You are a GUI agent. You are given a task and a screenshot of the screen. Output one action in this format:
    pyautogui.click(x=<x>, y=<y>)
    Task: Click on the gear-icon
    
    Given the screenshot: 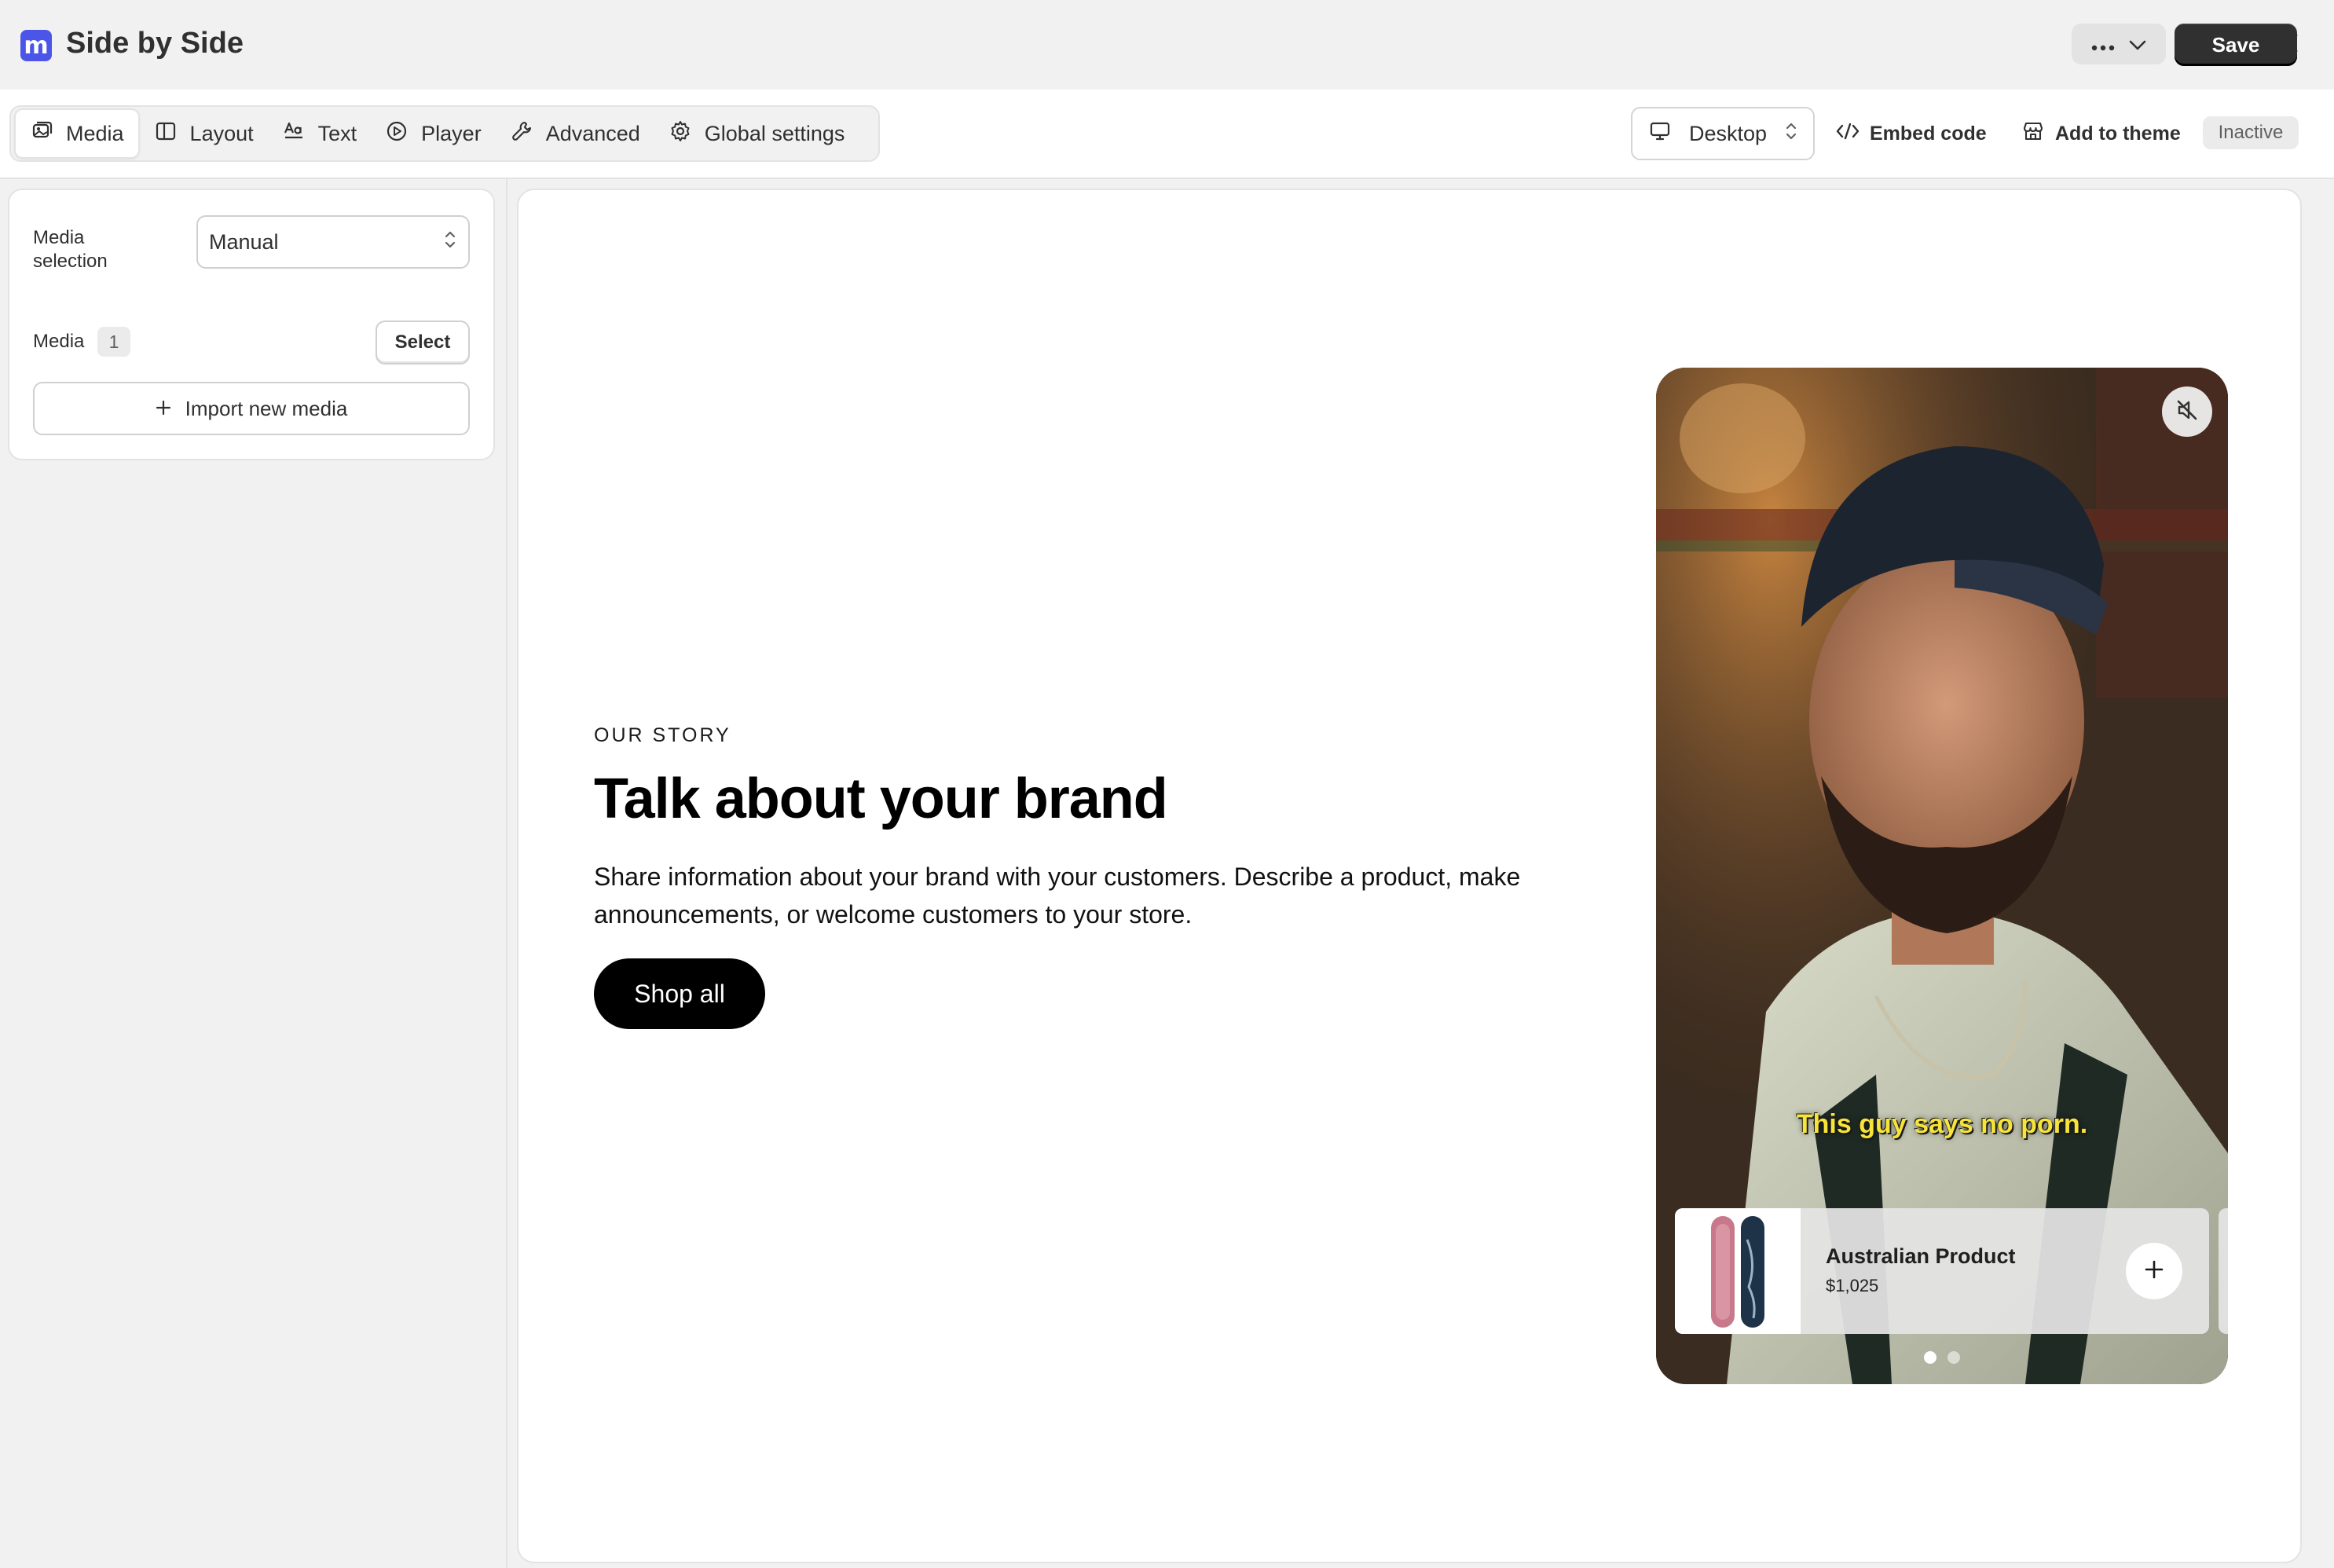 What is the action you would take?
    pyautogui.click(x=680, y=134)
    